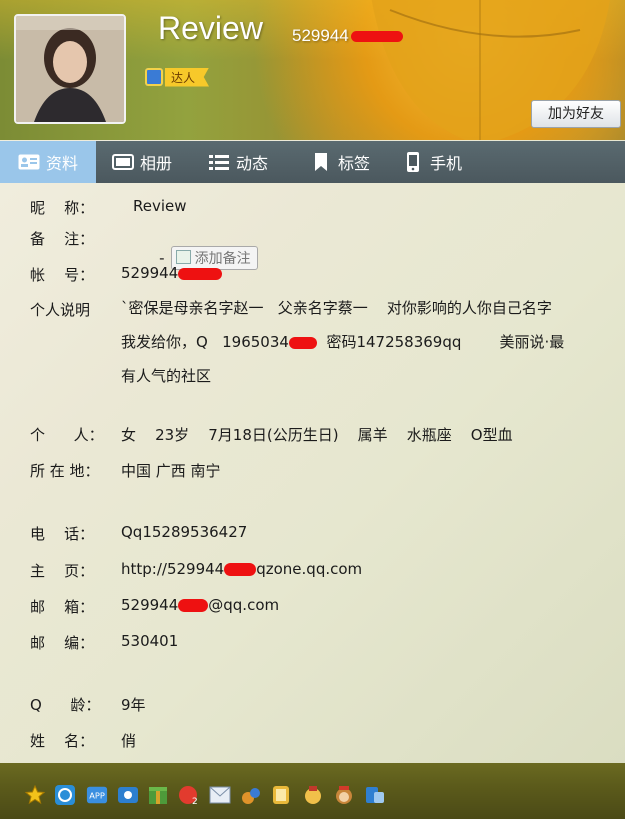 This screenshot has width=625, height=819. What do you see at coordinates (317, 435) in the screenshot?
I see `personal-value: 女 23岁 7月18日(公历生日) 属羊 水瓶座 O型血` at bounding box center [317, 435].